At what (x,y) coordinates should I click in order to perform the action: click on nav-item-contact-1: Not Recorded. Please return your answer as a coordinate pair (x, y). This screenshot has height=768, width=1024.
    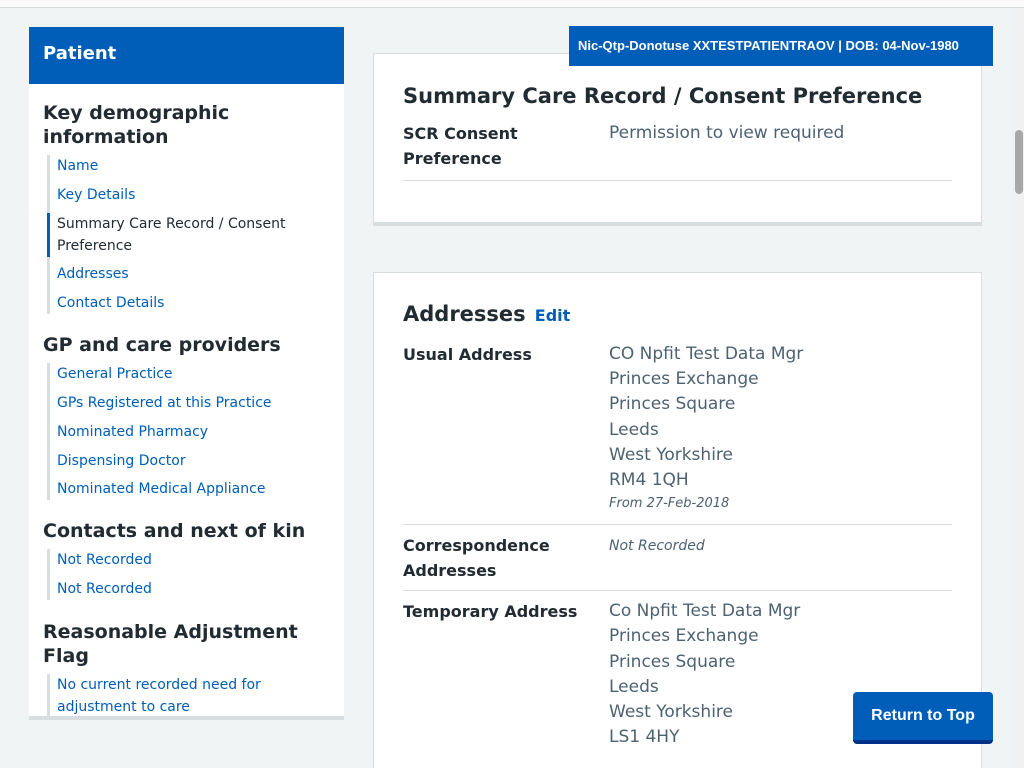
    Looking at the image, I should click on (190, 560).